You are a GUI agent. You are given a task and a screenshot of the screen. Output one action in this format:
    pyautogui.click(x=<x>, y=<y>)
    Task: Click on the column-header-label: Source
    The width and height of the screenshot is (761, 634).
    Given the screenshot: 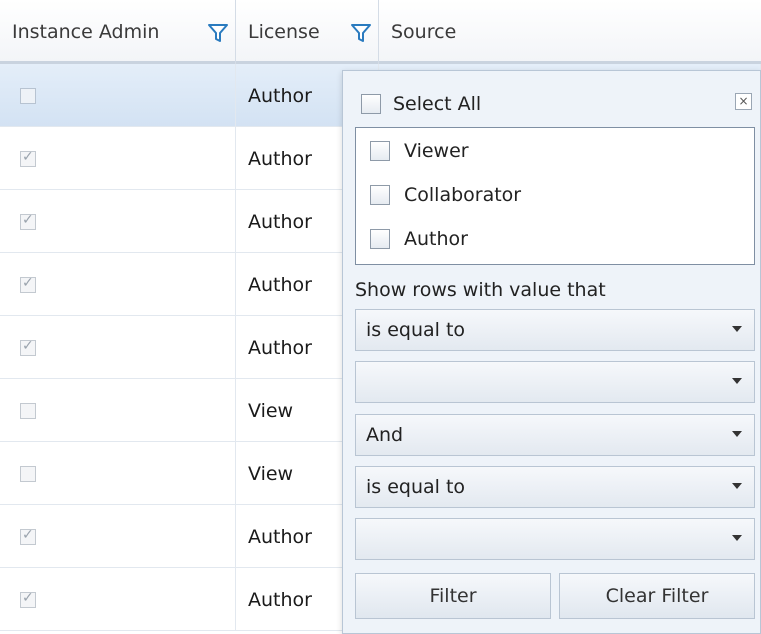 What is the action you would take?
    pyautogui.click(x=424, y=32)
    